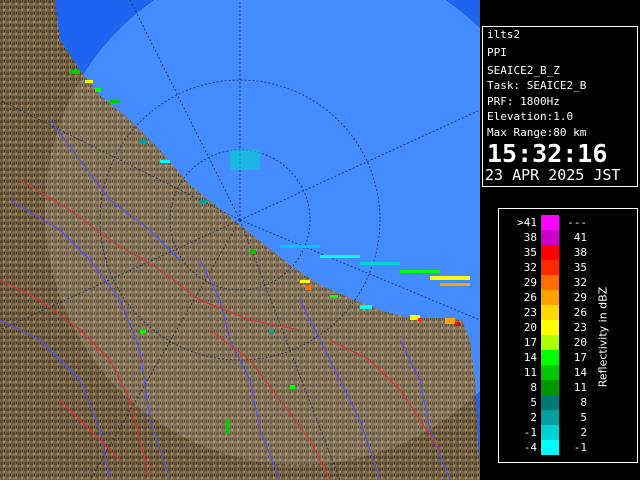 This screenshot has height=480, width=640. What do you see at coordinates (530, 432) in the screenshot?
I see `legend-lower-value: -1` at bounding box center [530, 432].